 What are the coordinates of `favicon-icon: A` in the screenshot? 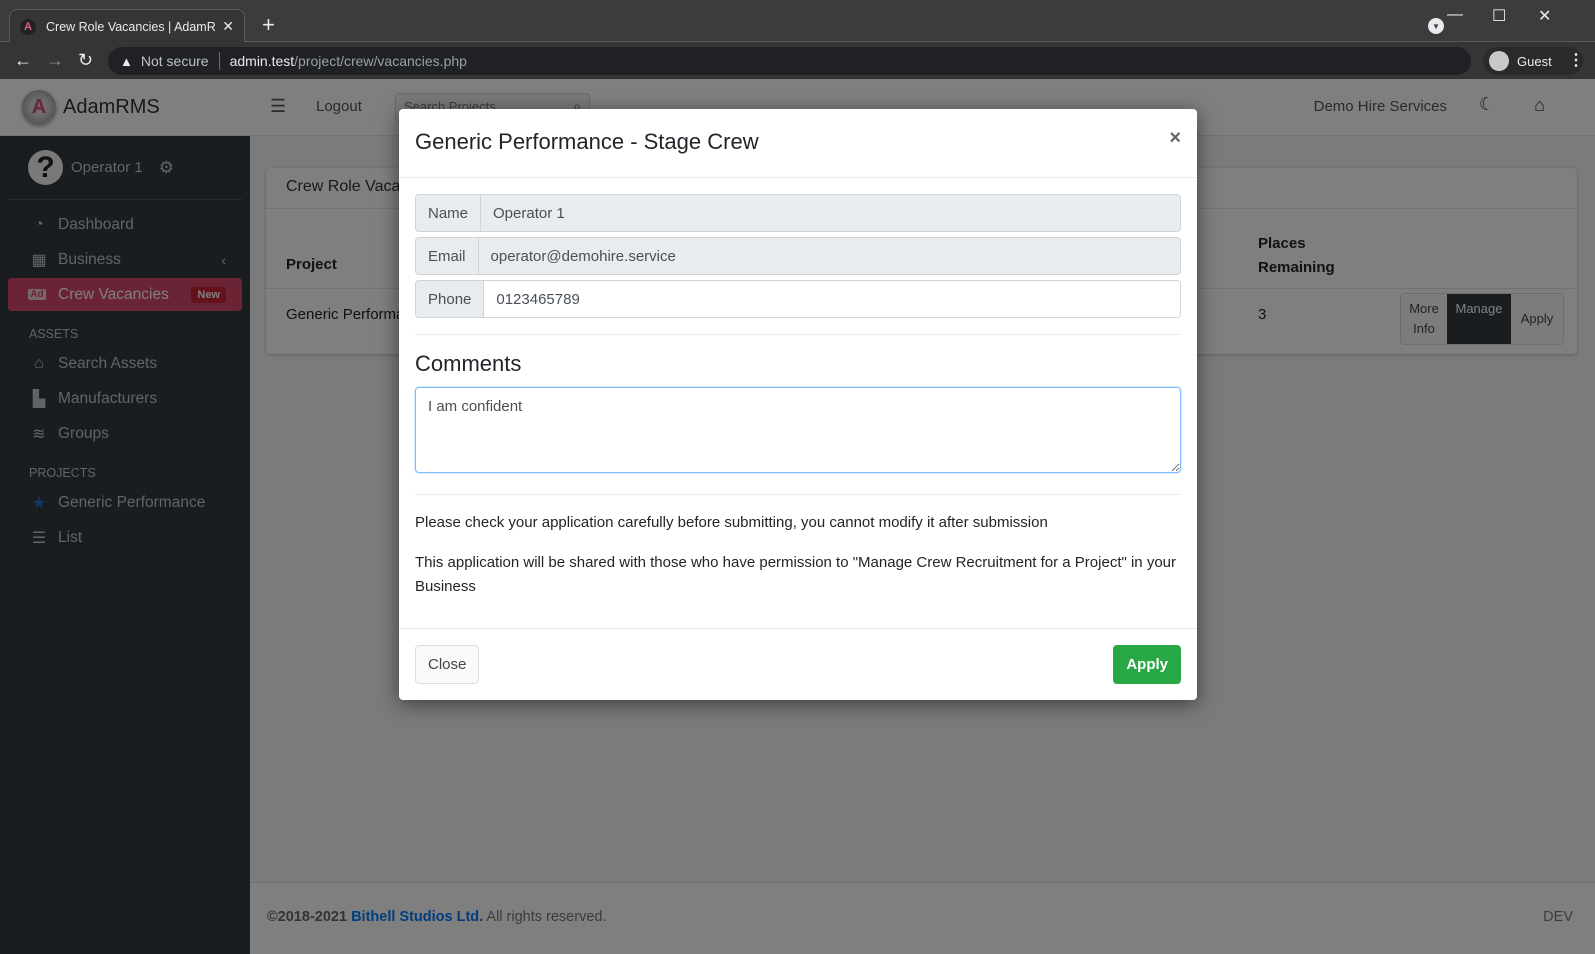 It's located at (28, 26).